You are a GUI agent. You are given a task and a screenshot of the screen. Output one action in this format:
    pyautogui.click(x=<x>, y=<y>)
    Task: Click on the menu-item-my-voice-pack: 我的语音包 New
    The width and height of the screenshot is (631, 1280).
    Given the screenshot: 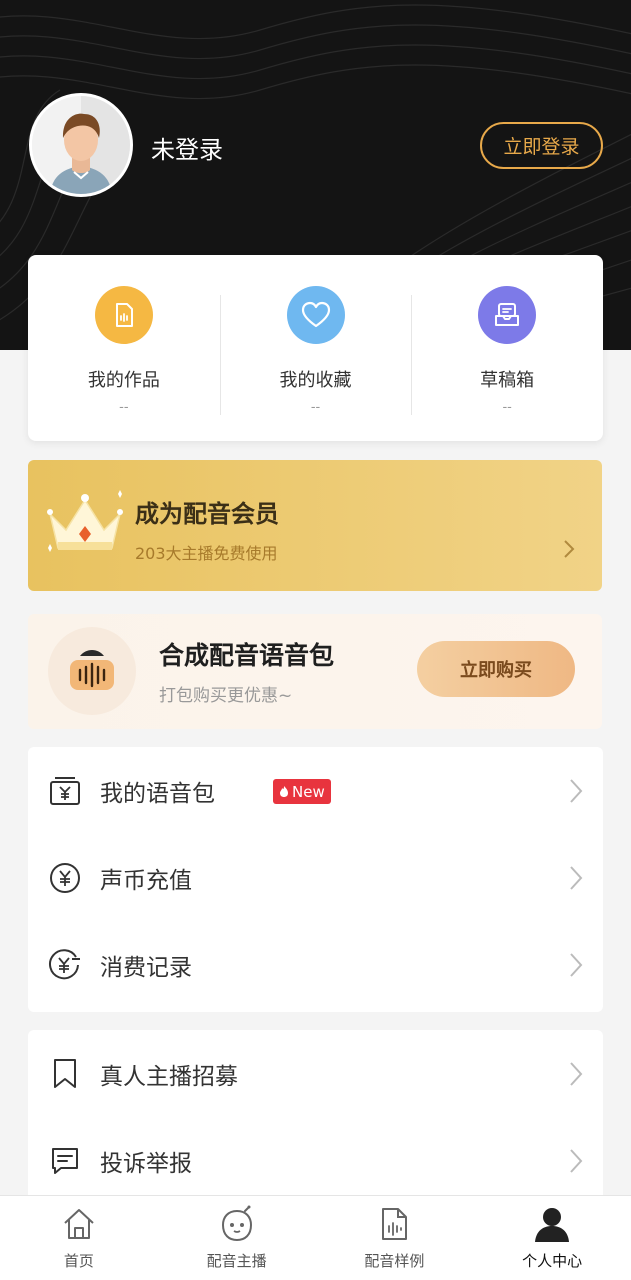 What is the action you would take?
    pyautogui.click(x=315, y=790)
    